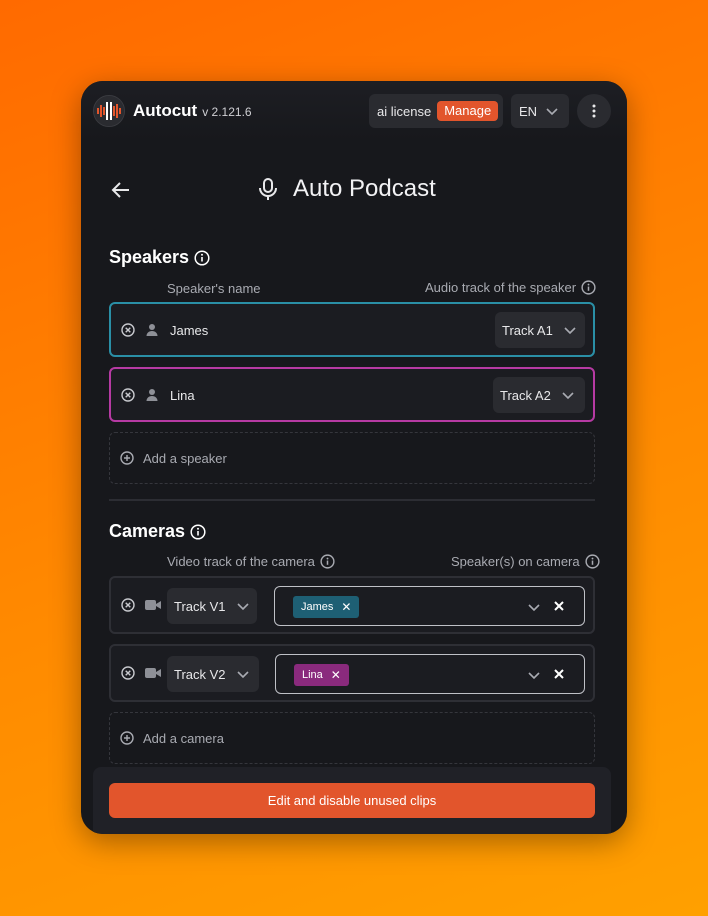  I want to click on audio-track-select: Track A2, so click(539, 395).